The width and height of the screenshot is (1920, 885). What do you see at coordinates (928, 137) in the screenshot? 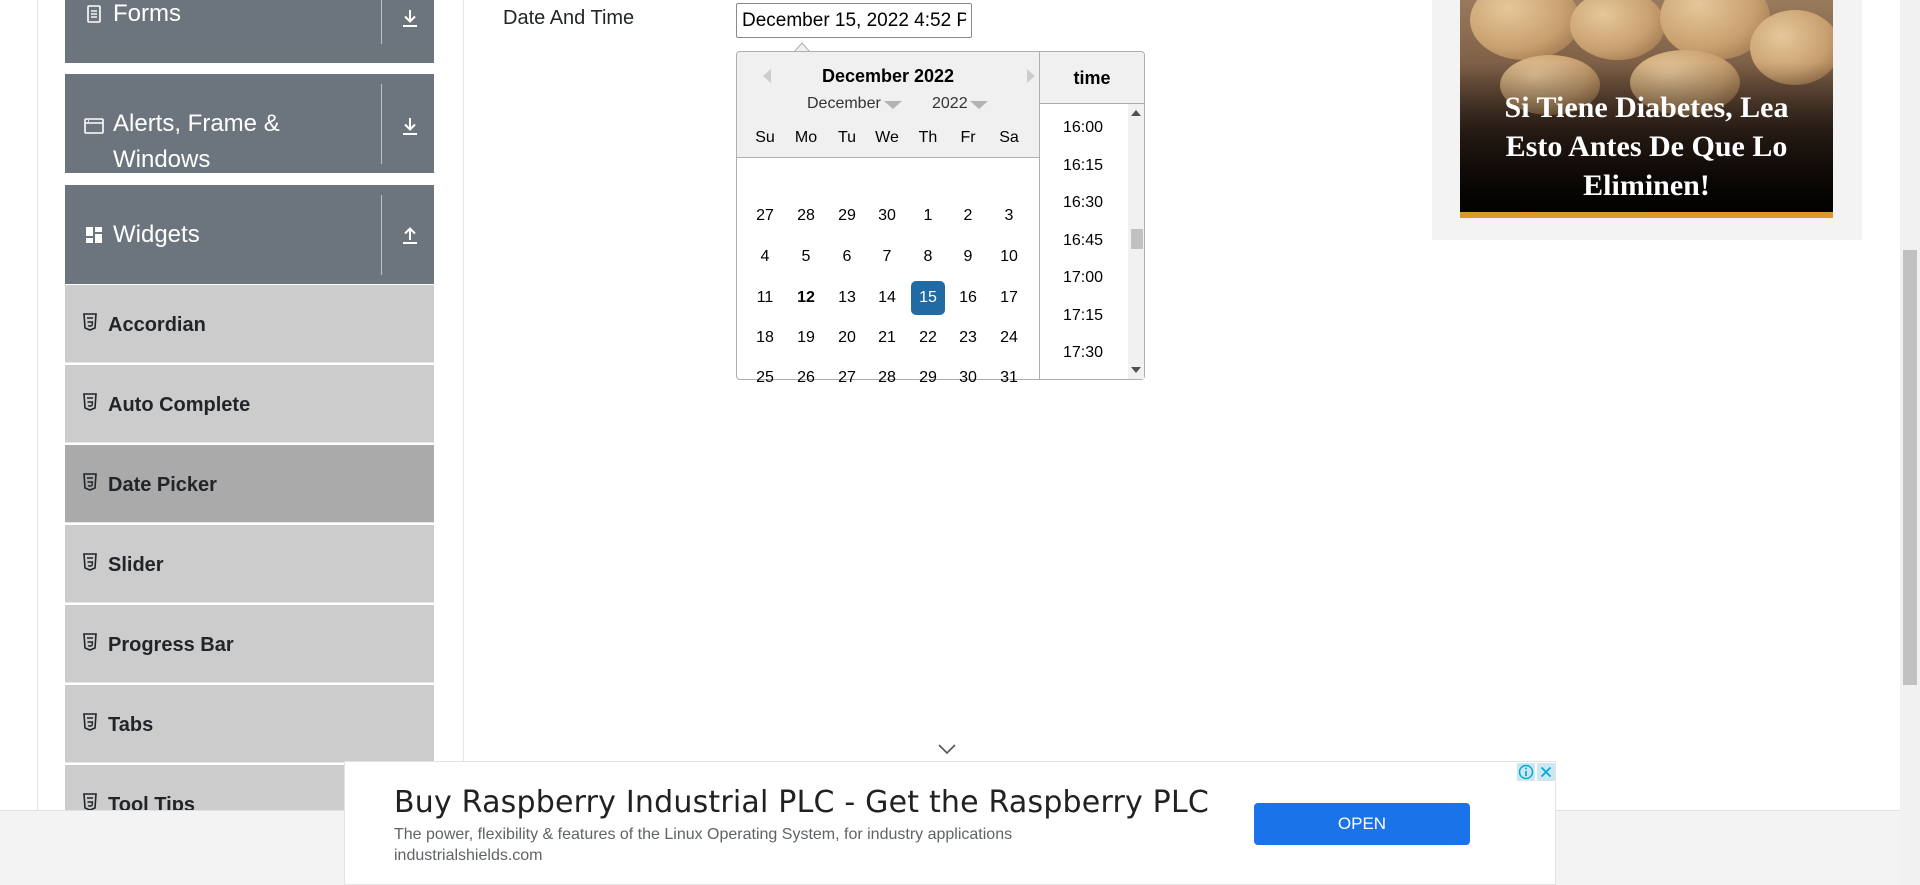
I see `weekday-header: Th` at bounding box center [928, 137].